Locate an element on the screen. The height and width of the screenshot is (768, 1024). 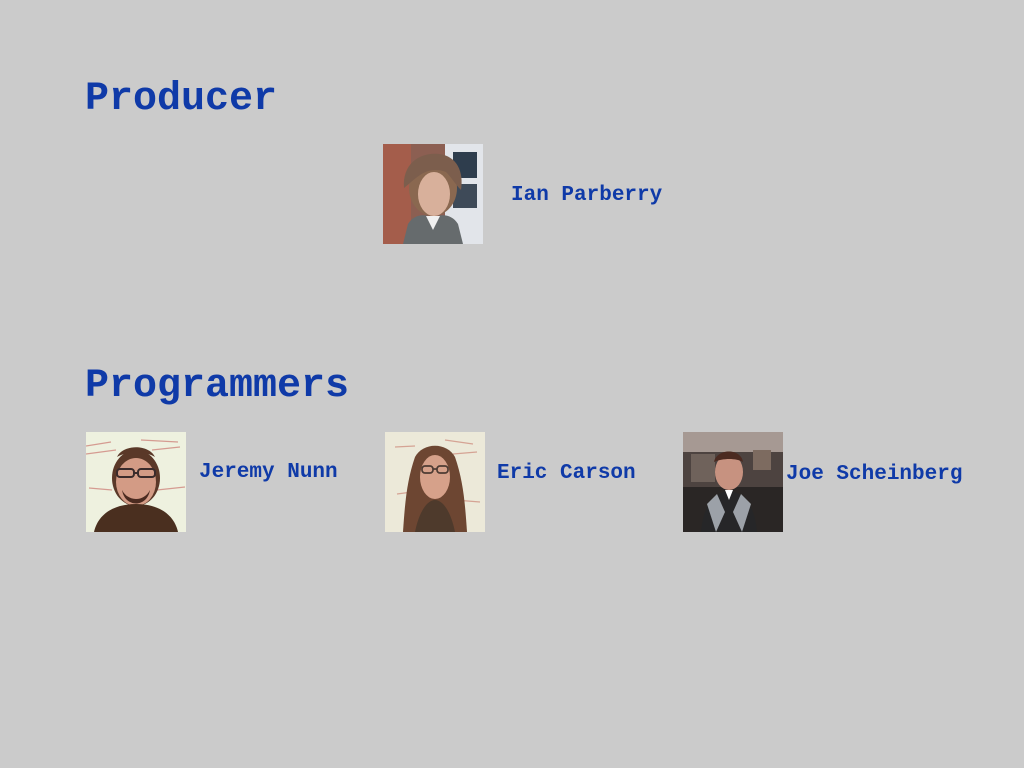
name-eric-carson: Eric Carson is located at coordinates (566, 473).